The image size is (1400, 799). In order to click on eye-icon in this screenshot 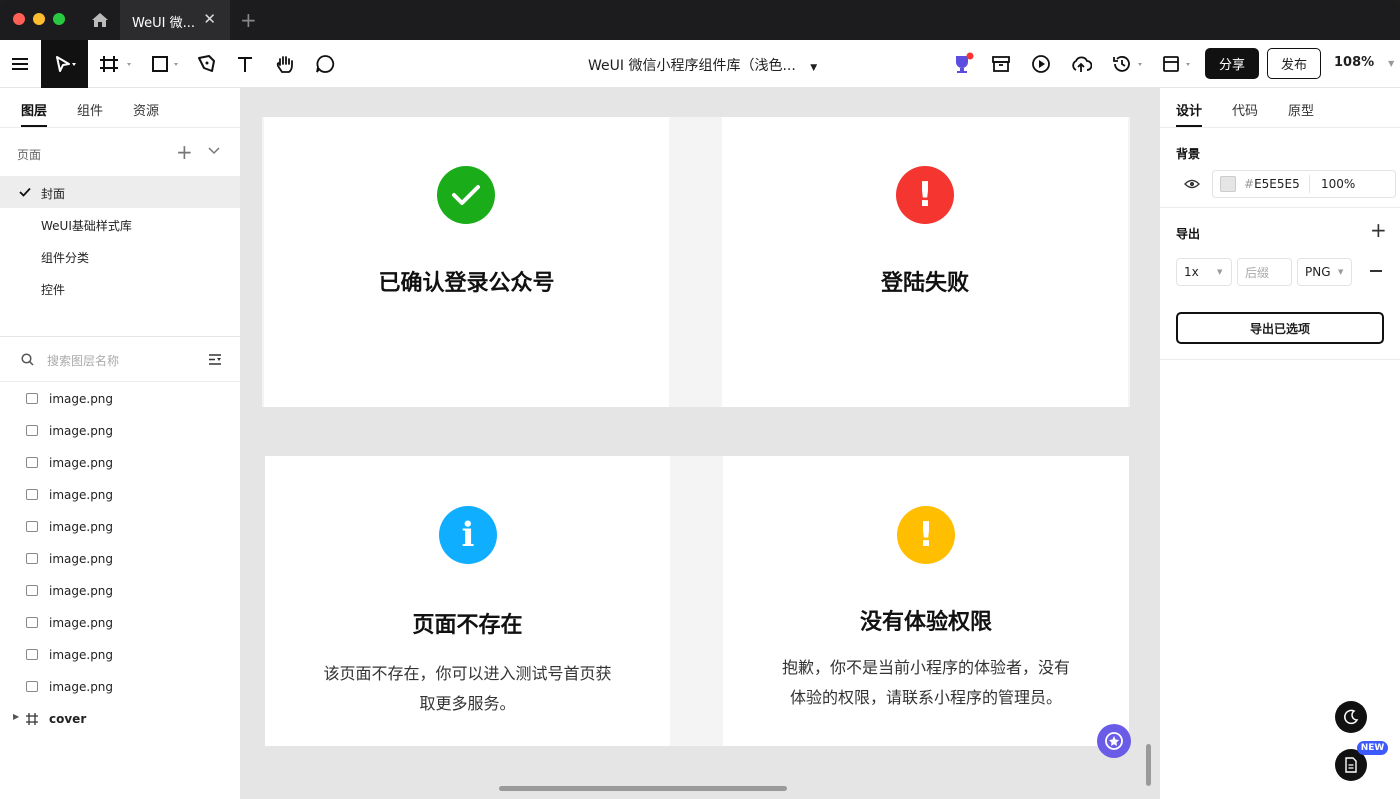, I will do `click(1192, 184)`.